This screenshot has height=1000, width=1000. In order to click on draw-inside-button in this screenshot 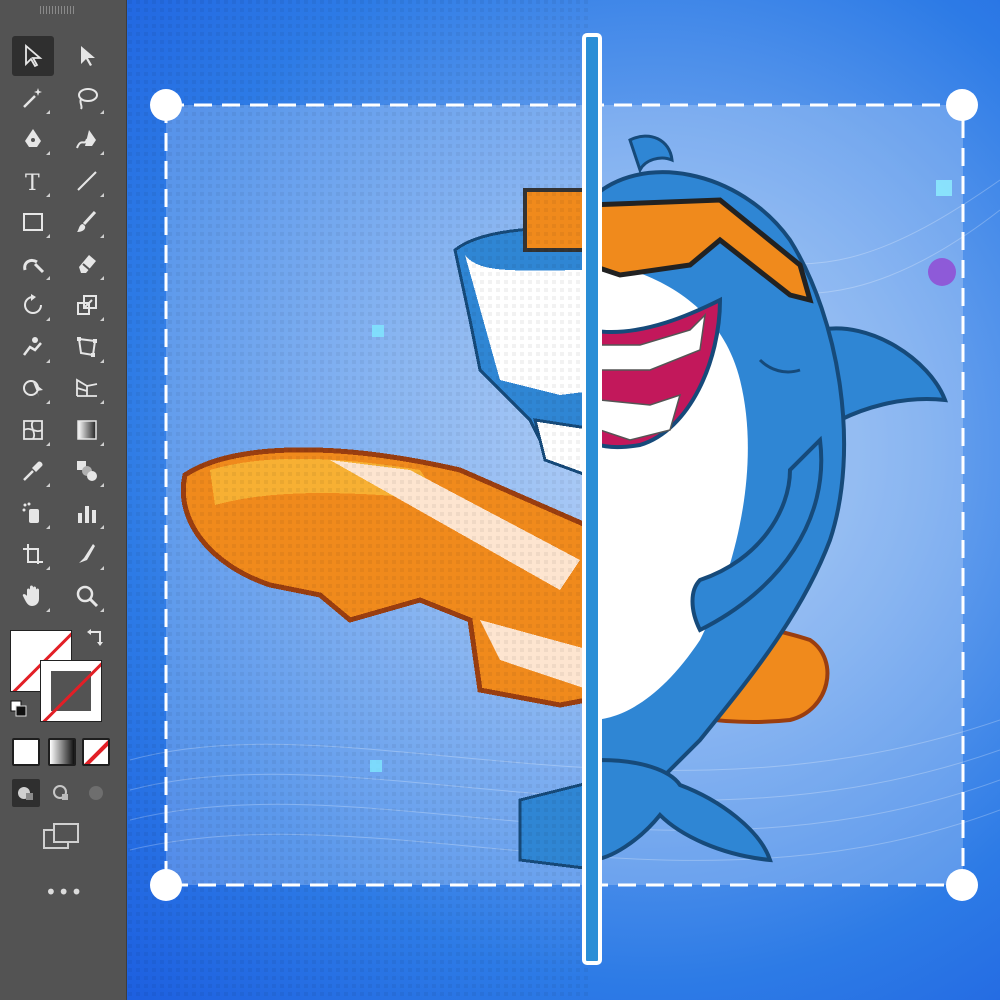, I will do `click(96, 793)`.